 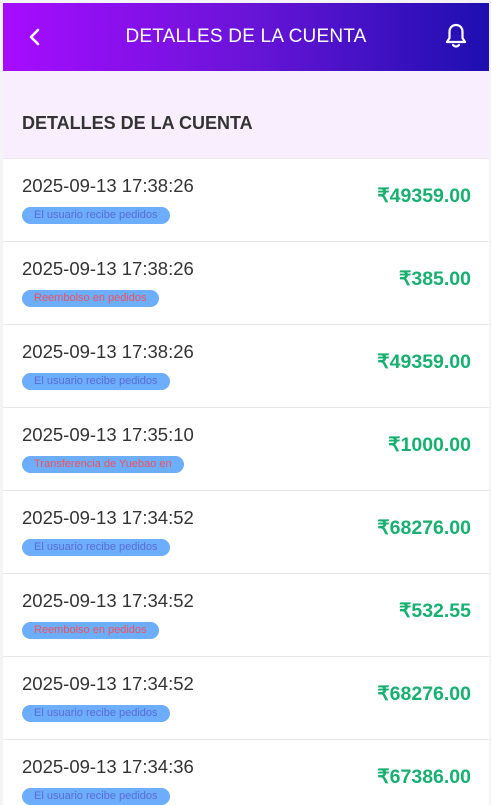 I want to click on transaction-date: 2025-09-13 17:35:10, so click(x=108, y=434).